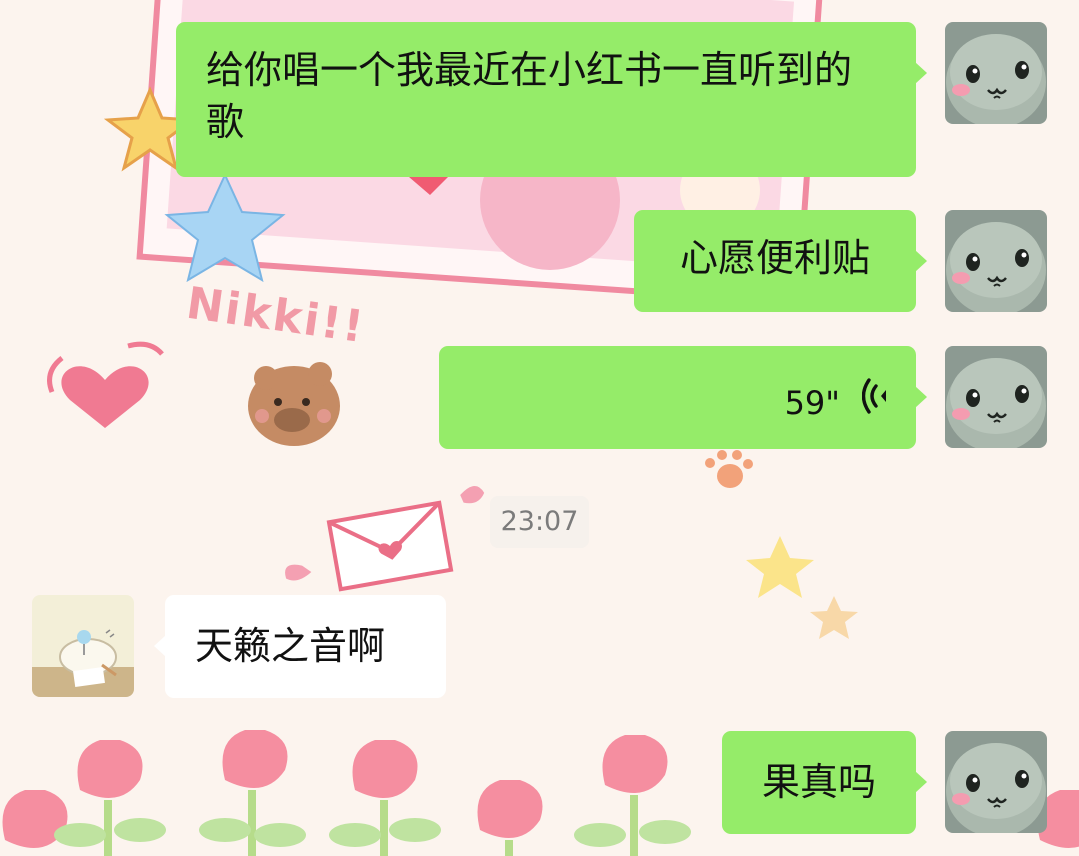 Image resolution: width=1079 pixels, height=856 pixels. What do you see at coordinates (290, 646) in the screenshot?
I see `message-text: 天籁之音啊` at bounding box center [290, 646].